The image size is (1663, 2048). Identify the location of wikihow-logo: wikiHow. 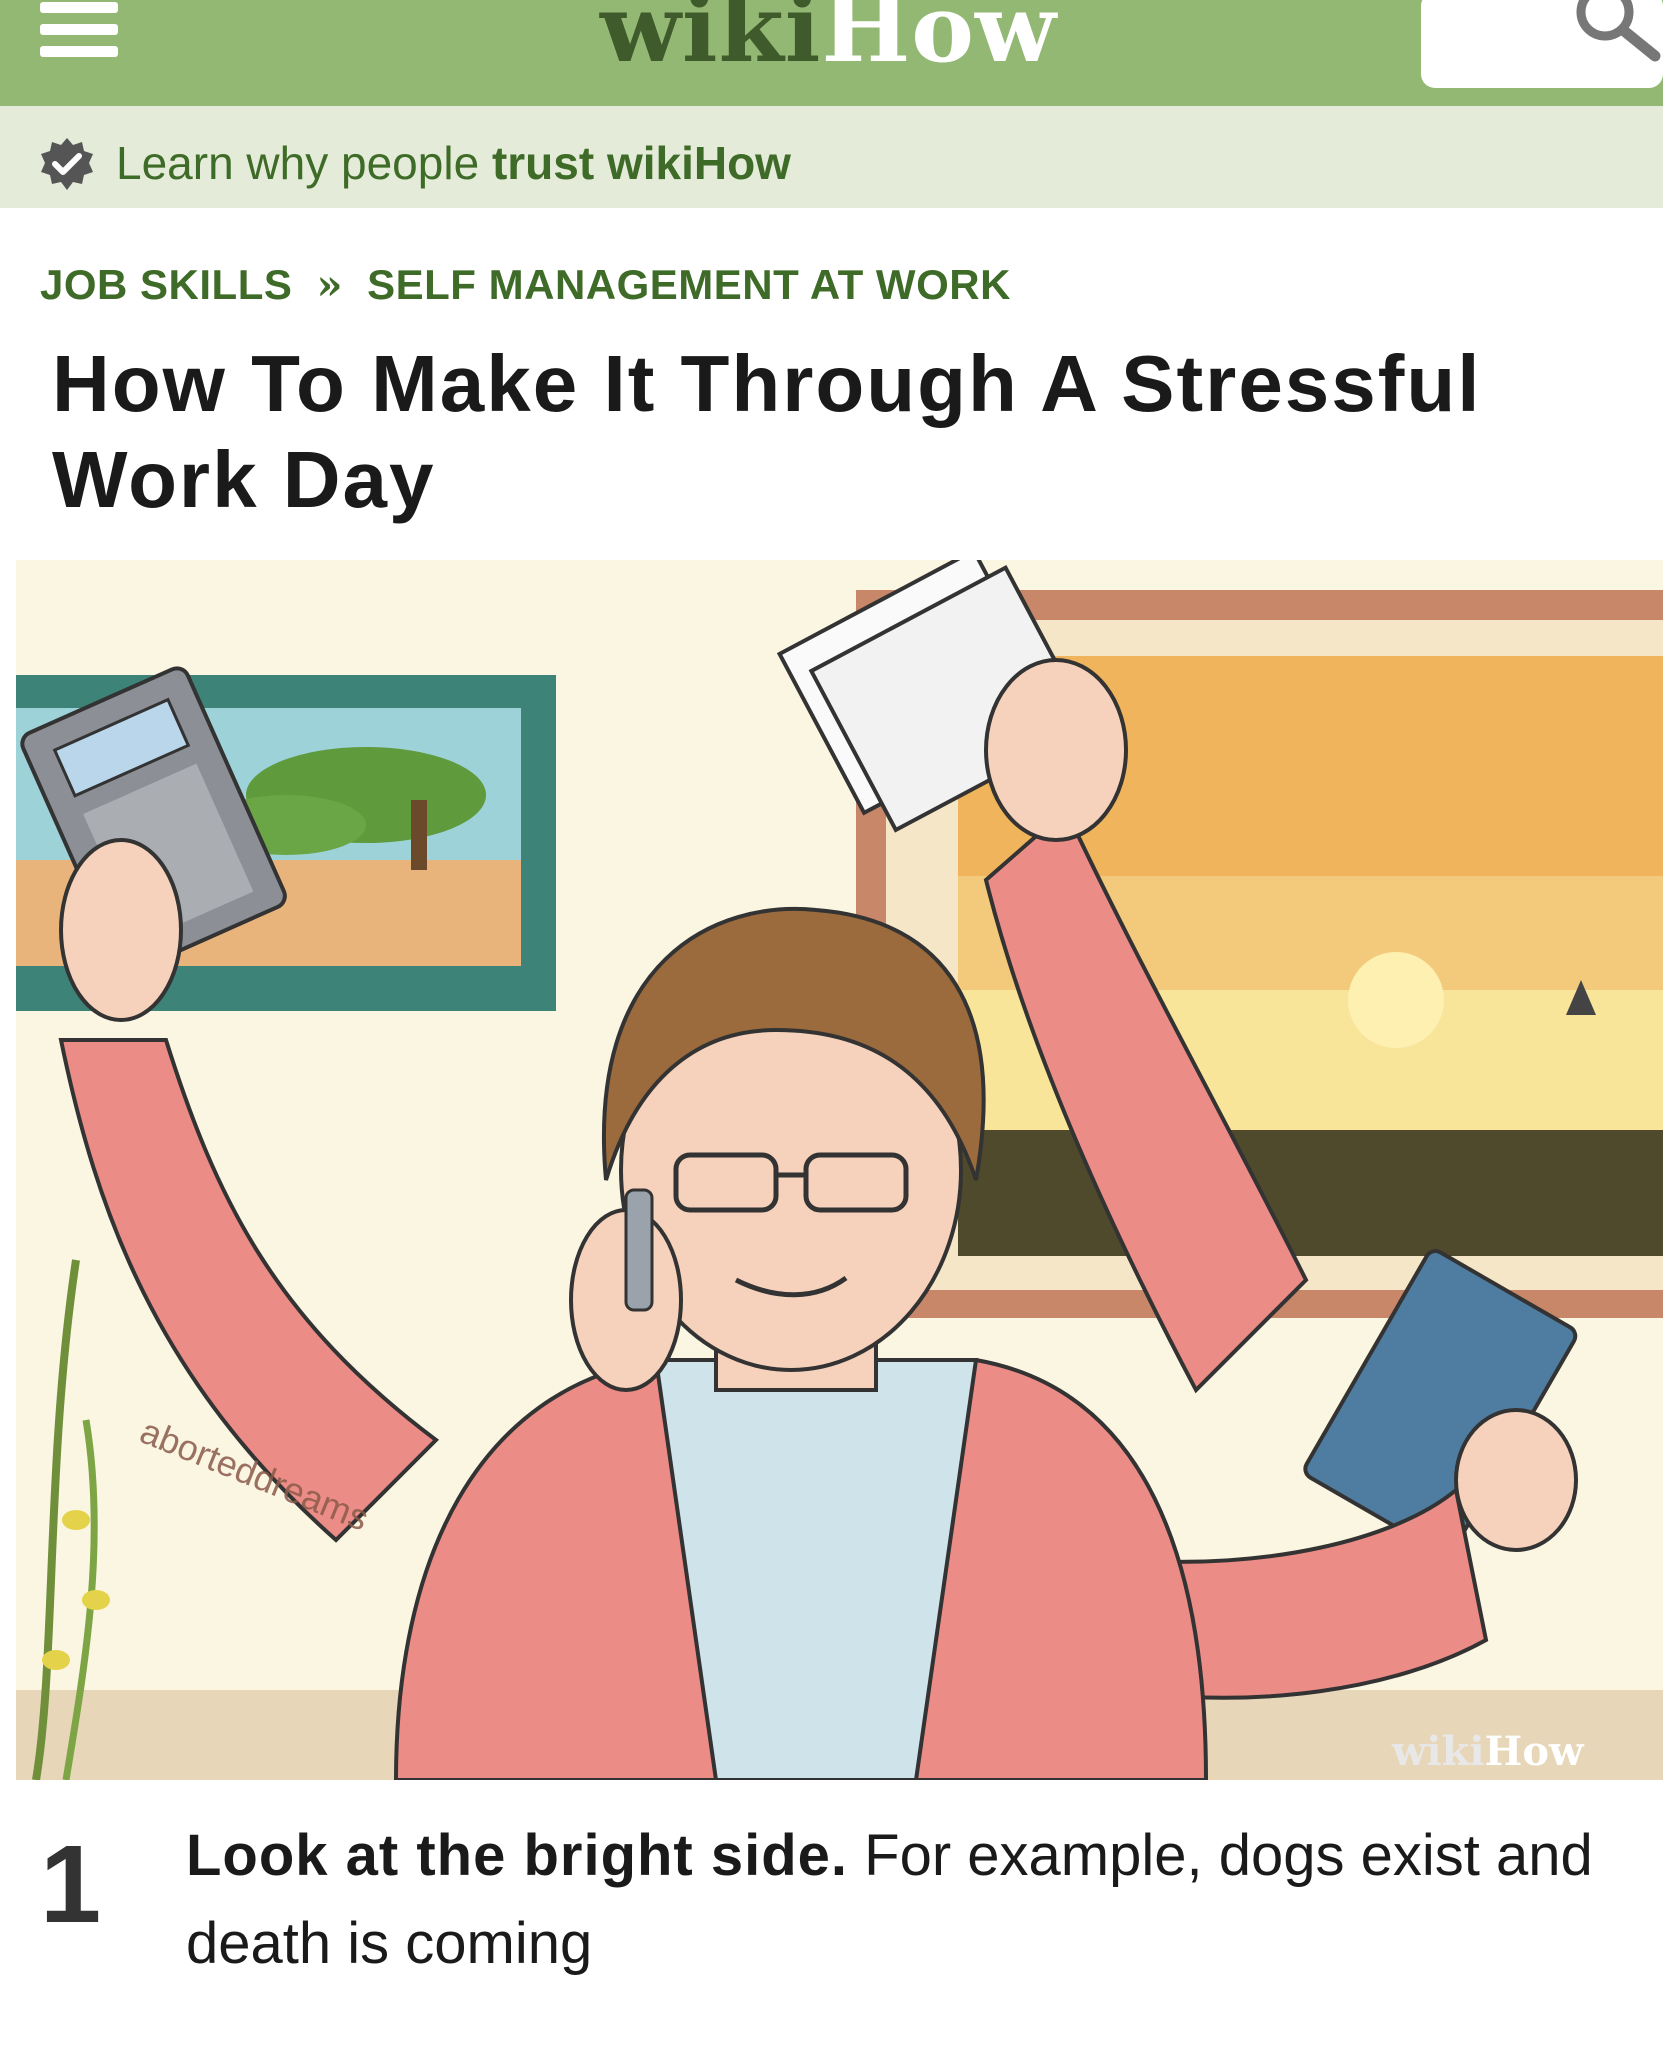
(828, 38).